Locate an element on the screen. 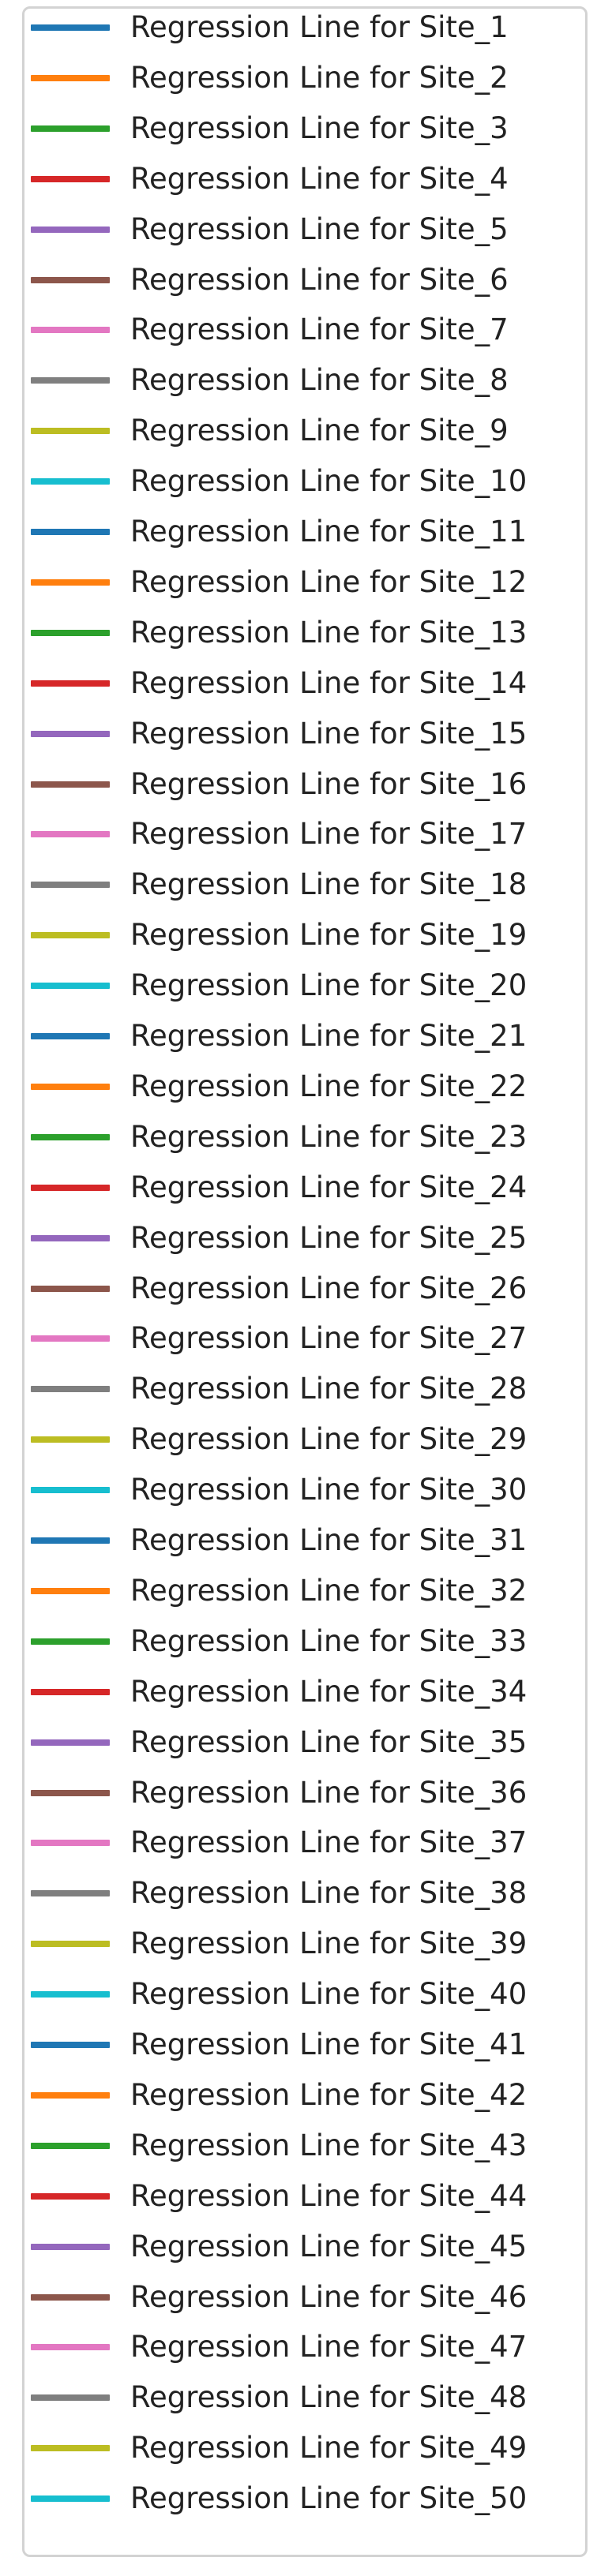 This screenshot has height=2576, width=612. legend-entry: Regression Line for Site_7 is located at coordinates (304, 330).